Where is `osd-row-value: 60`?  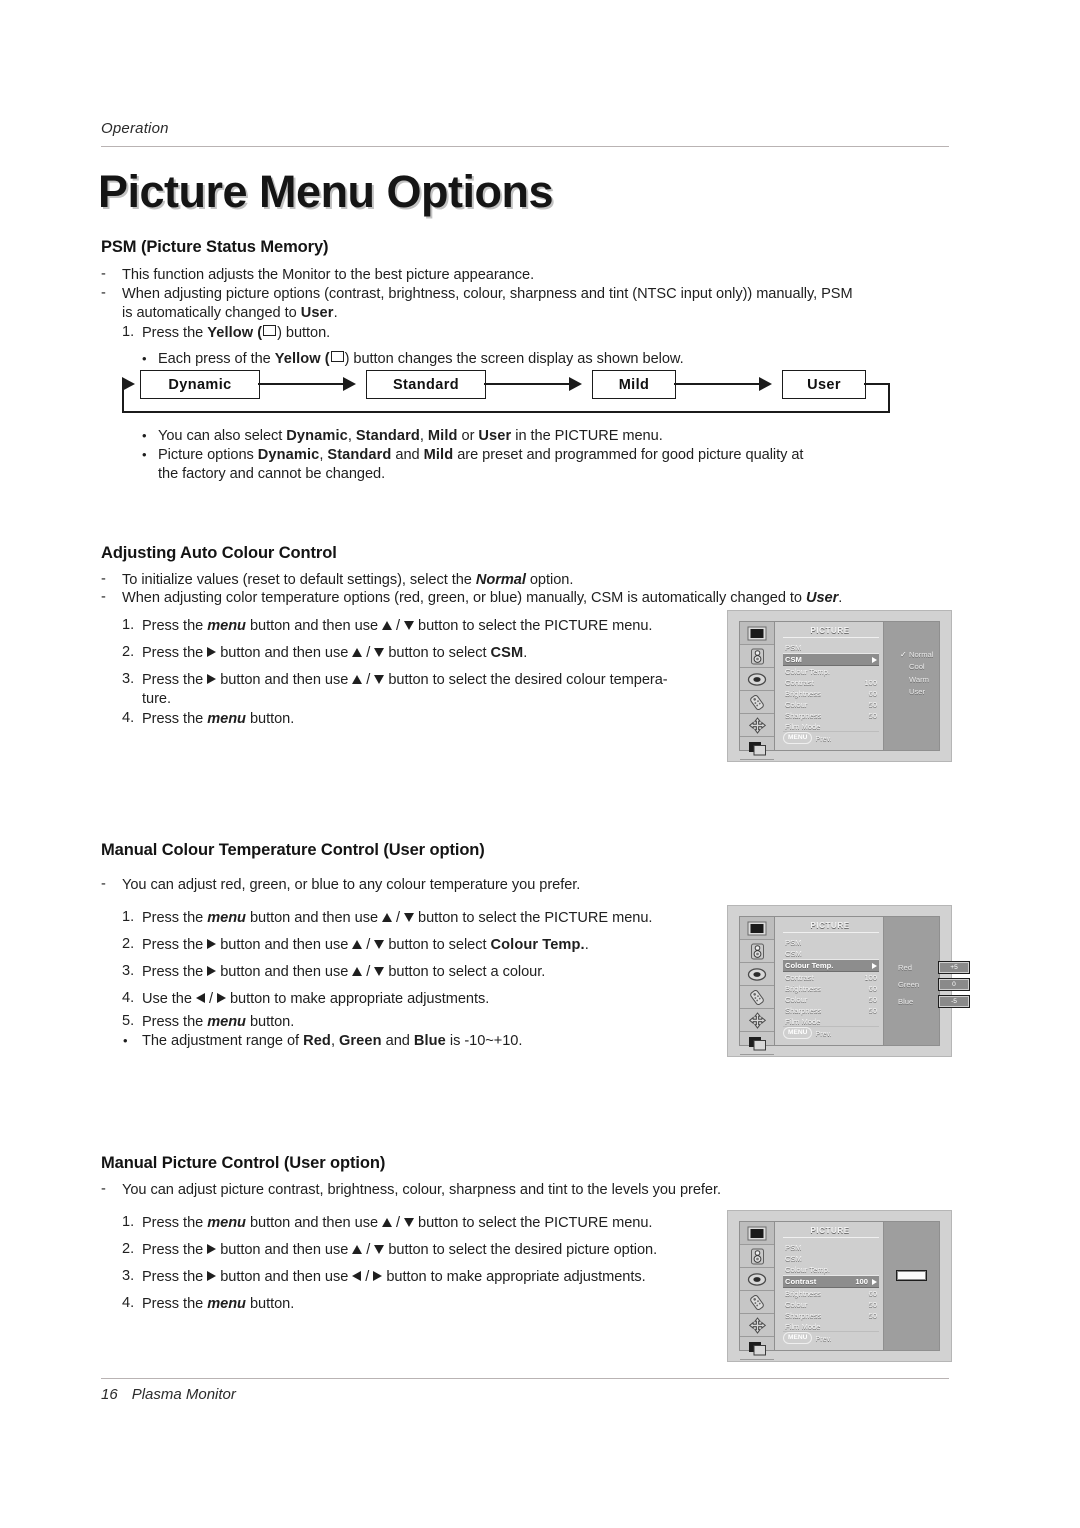 osd-row-value: 60 is located at coordinates (872, 693).